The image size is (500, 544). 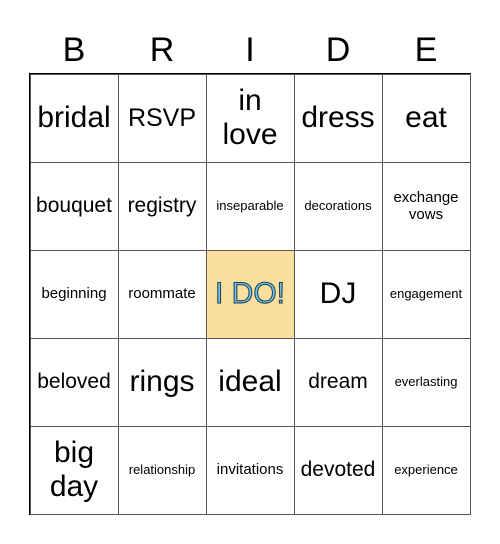 I want to click on bingo-cell: relationship, so click(x=162, y=470).